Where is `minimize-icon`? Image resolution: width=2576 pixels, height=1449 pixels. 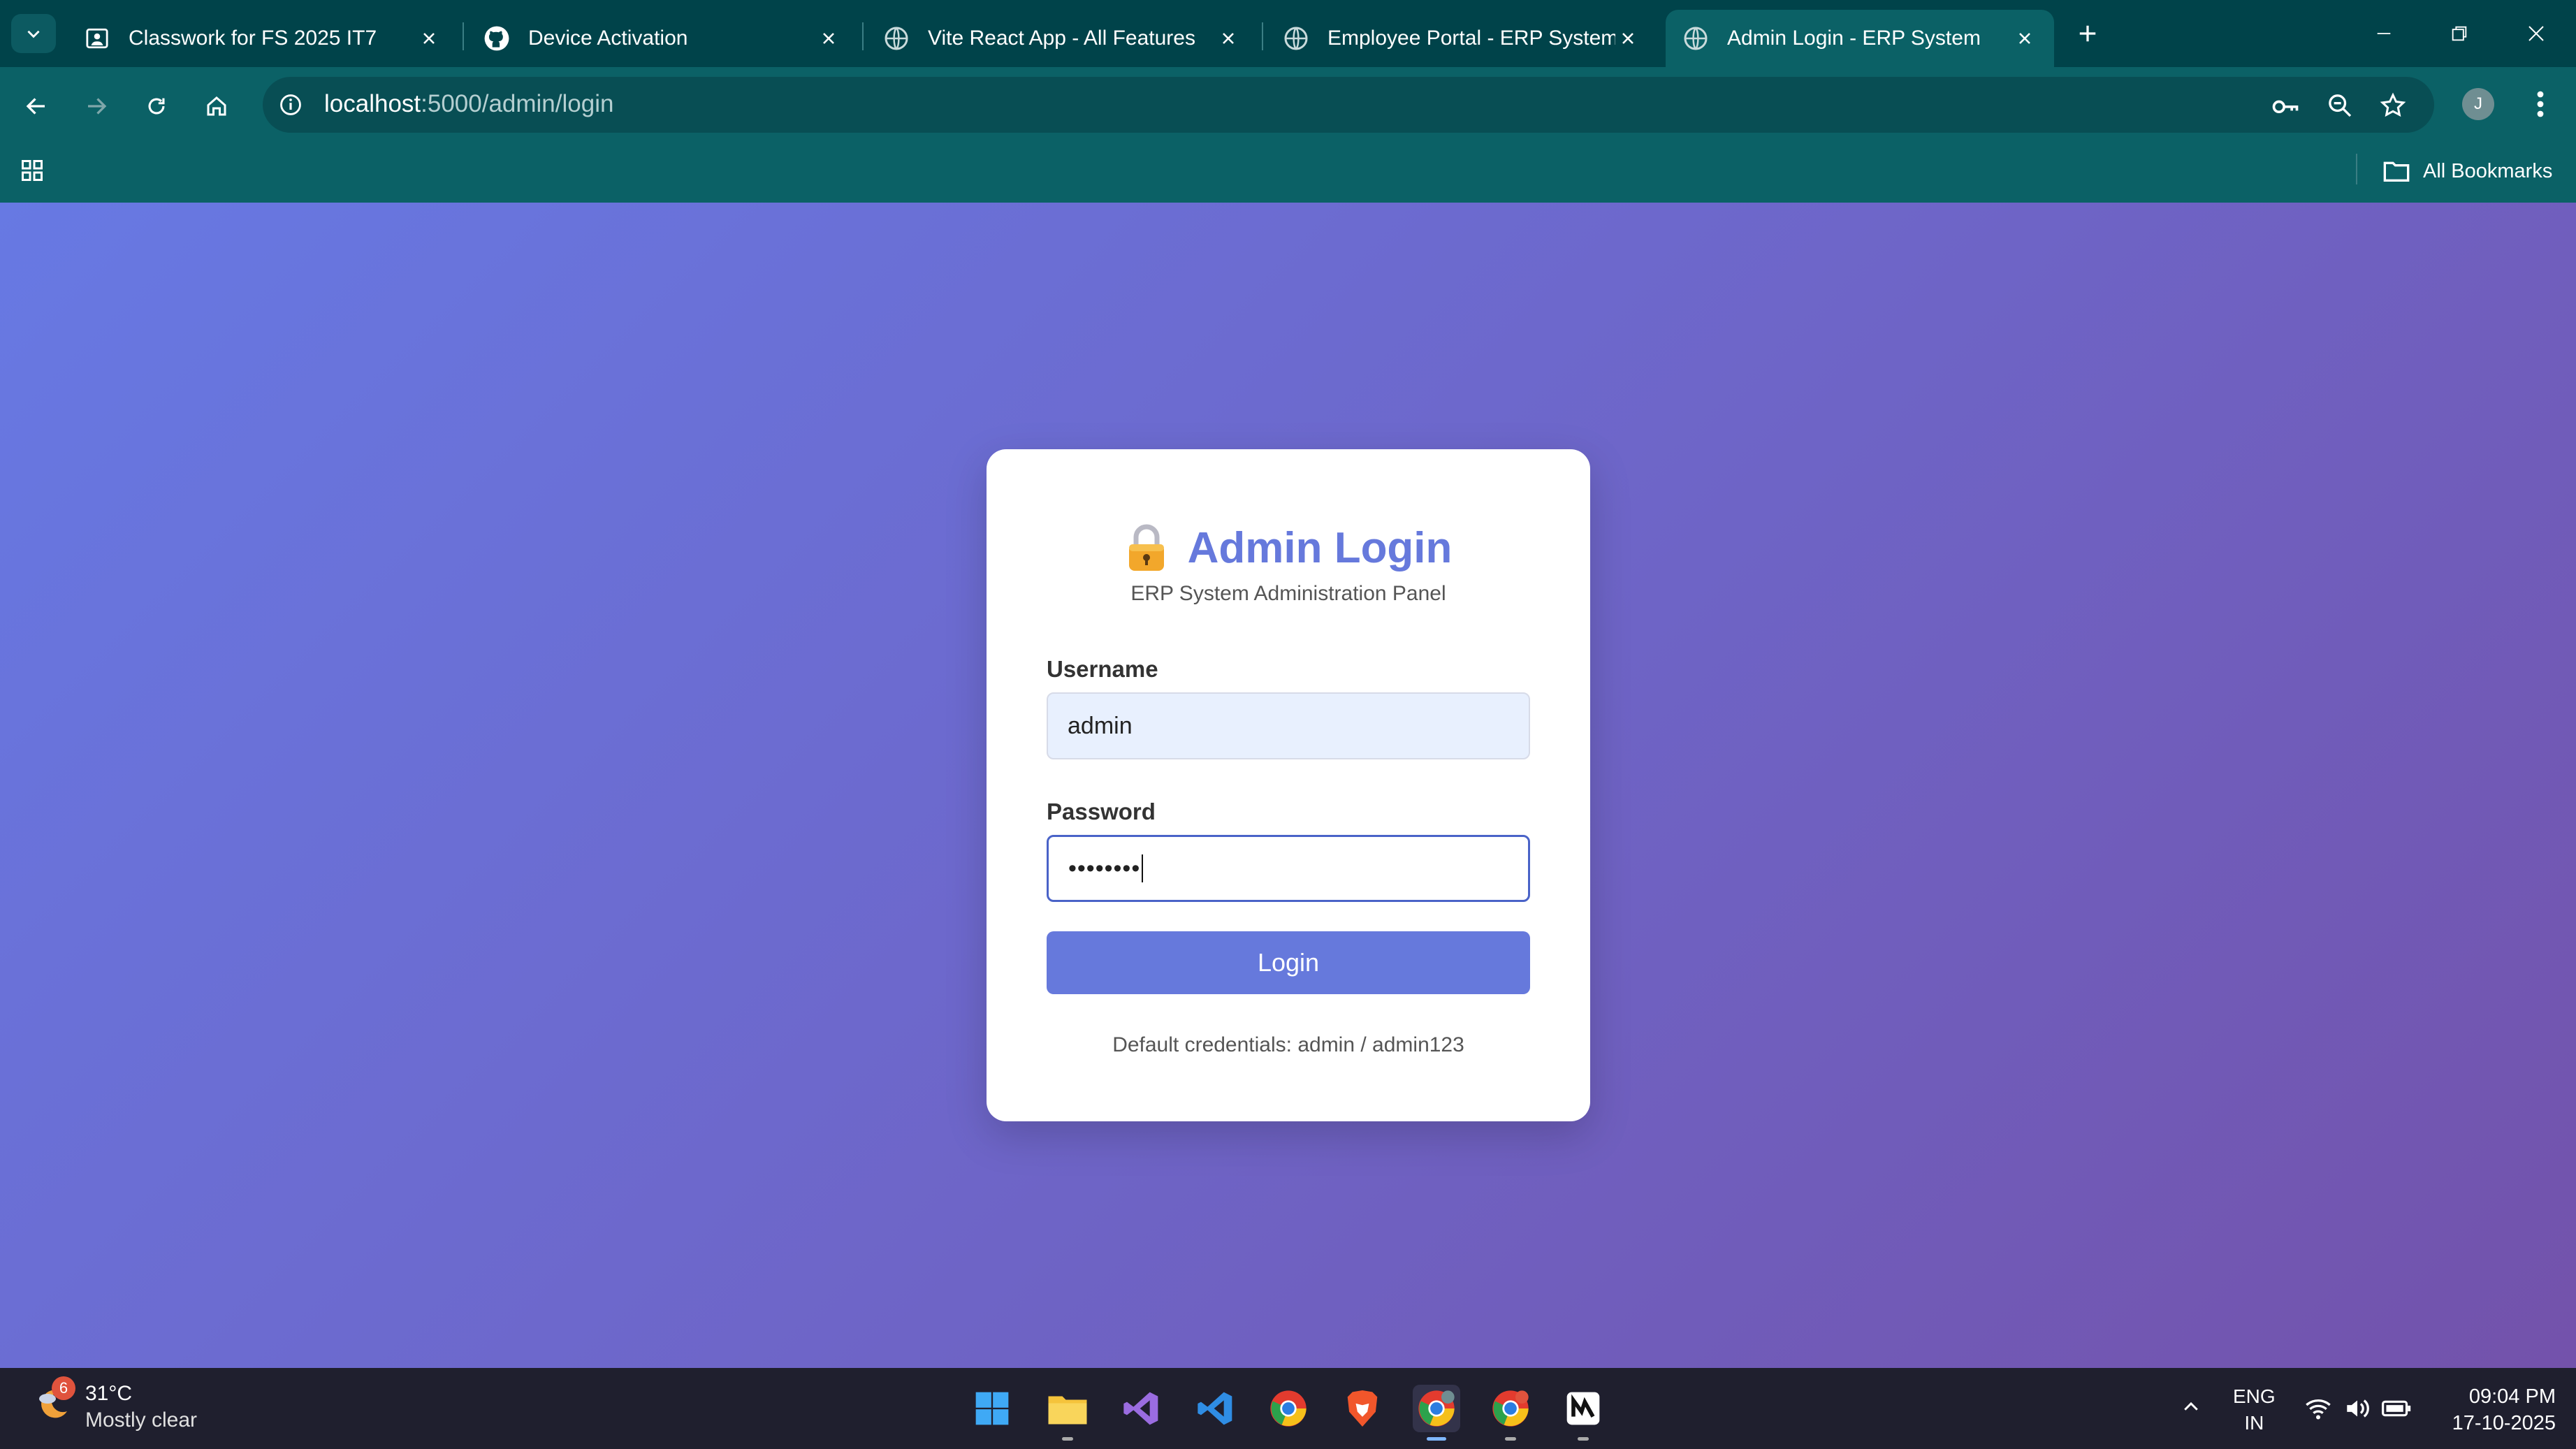 minimize-icon is located at coordinates (2384, 33).